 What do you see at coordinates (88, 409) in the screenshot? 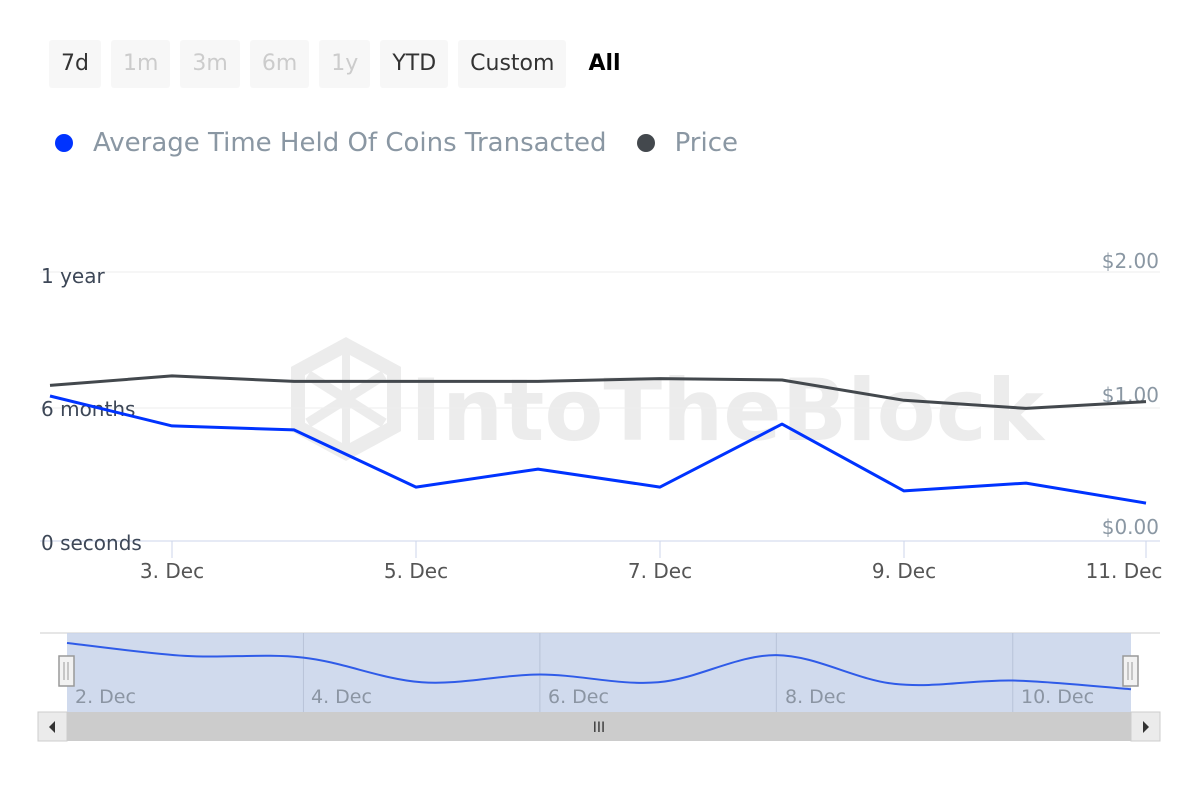
I see `left-axis-label-6-months: 6 months` at bounding box center [88, 409].